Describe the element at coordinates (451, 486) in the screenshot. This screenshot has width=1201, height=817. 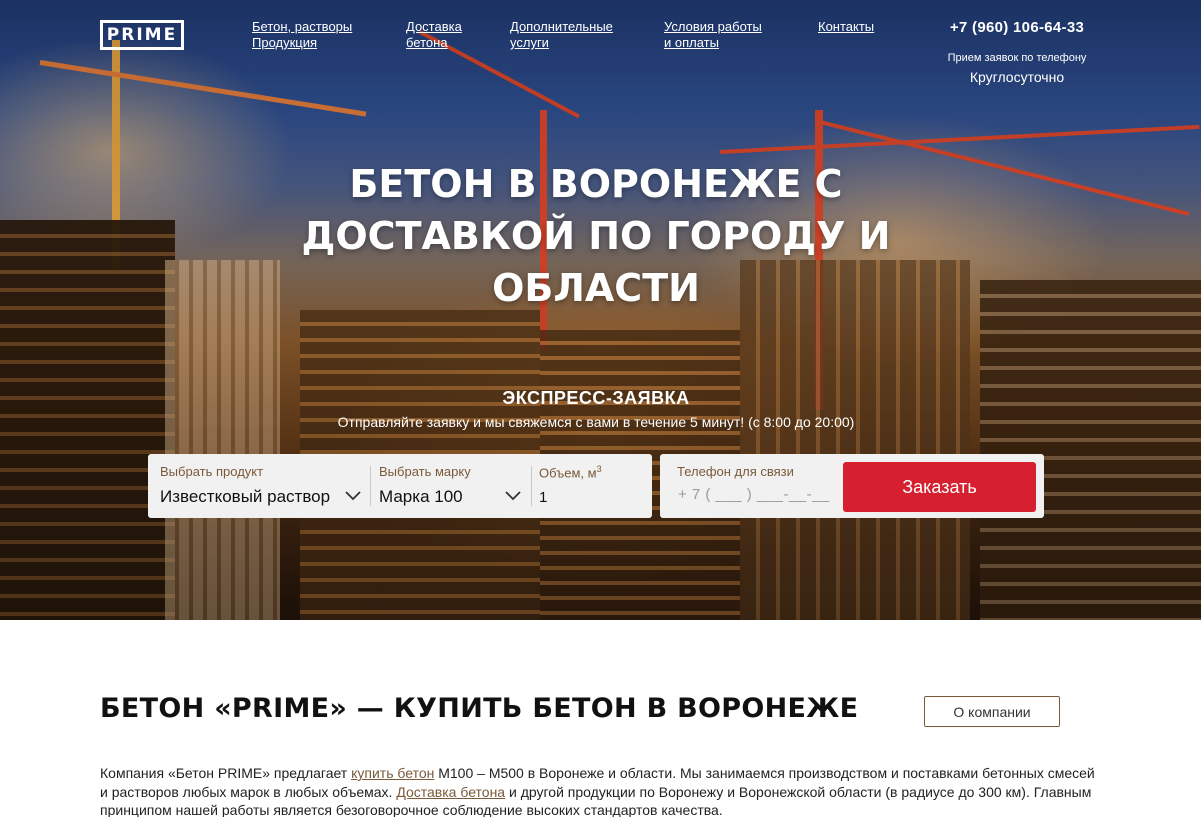
I see `grade-select: Выбрать марку Марка 100` at that location.